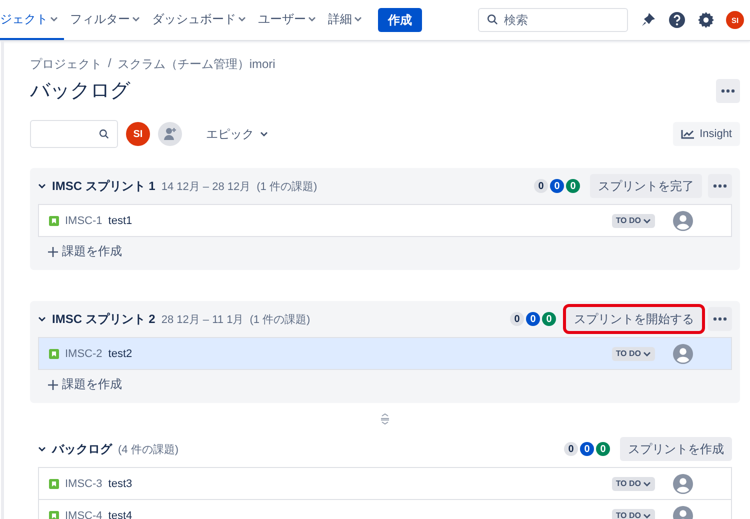 This screenshot has height=519, width=750. Describe the element at coordinates (83, 220) in the screenshot. I see `issue-key: IMSC-1` at that location.